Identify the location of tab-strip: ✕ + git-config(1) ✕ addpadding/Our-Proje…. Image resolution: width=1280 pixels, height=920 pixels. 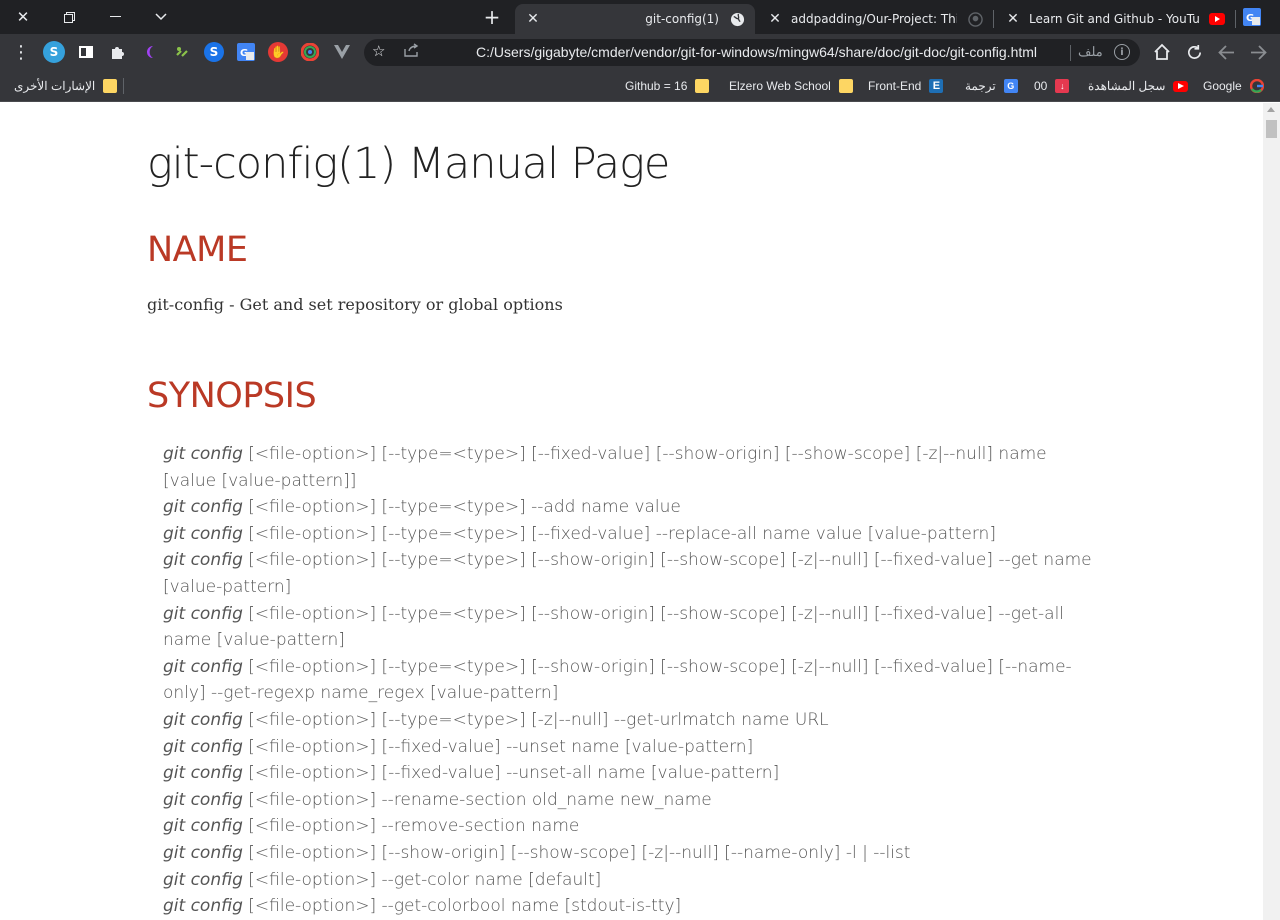
(640, 17).